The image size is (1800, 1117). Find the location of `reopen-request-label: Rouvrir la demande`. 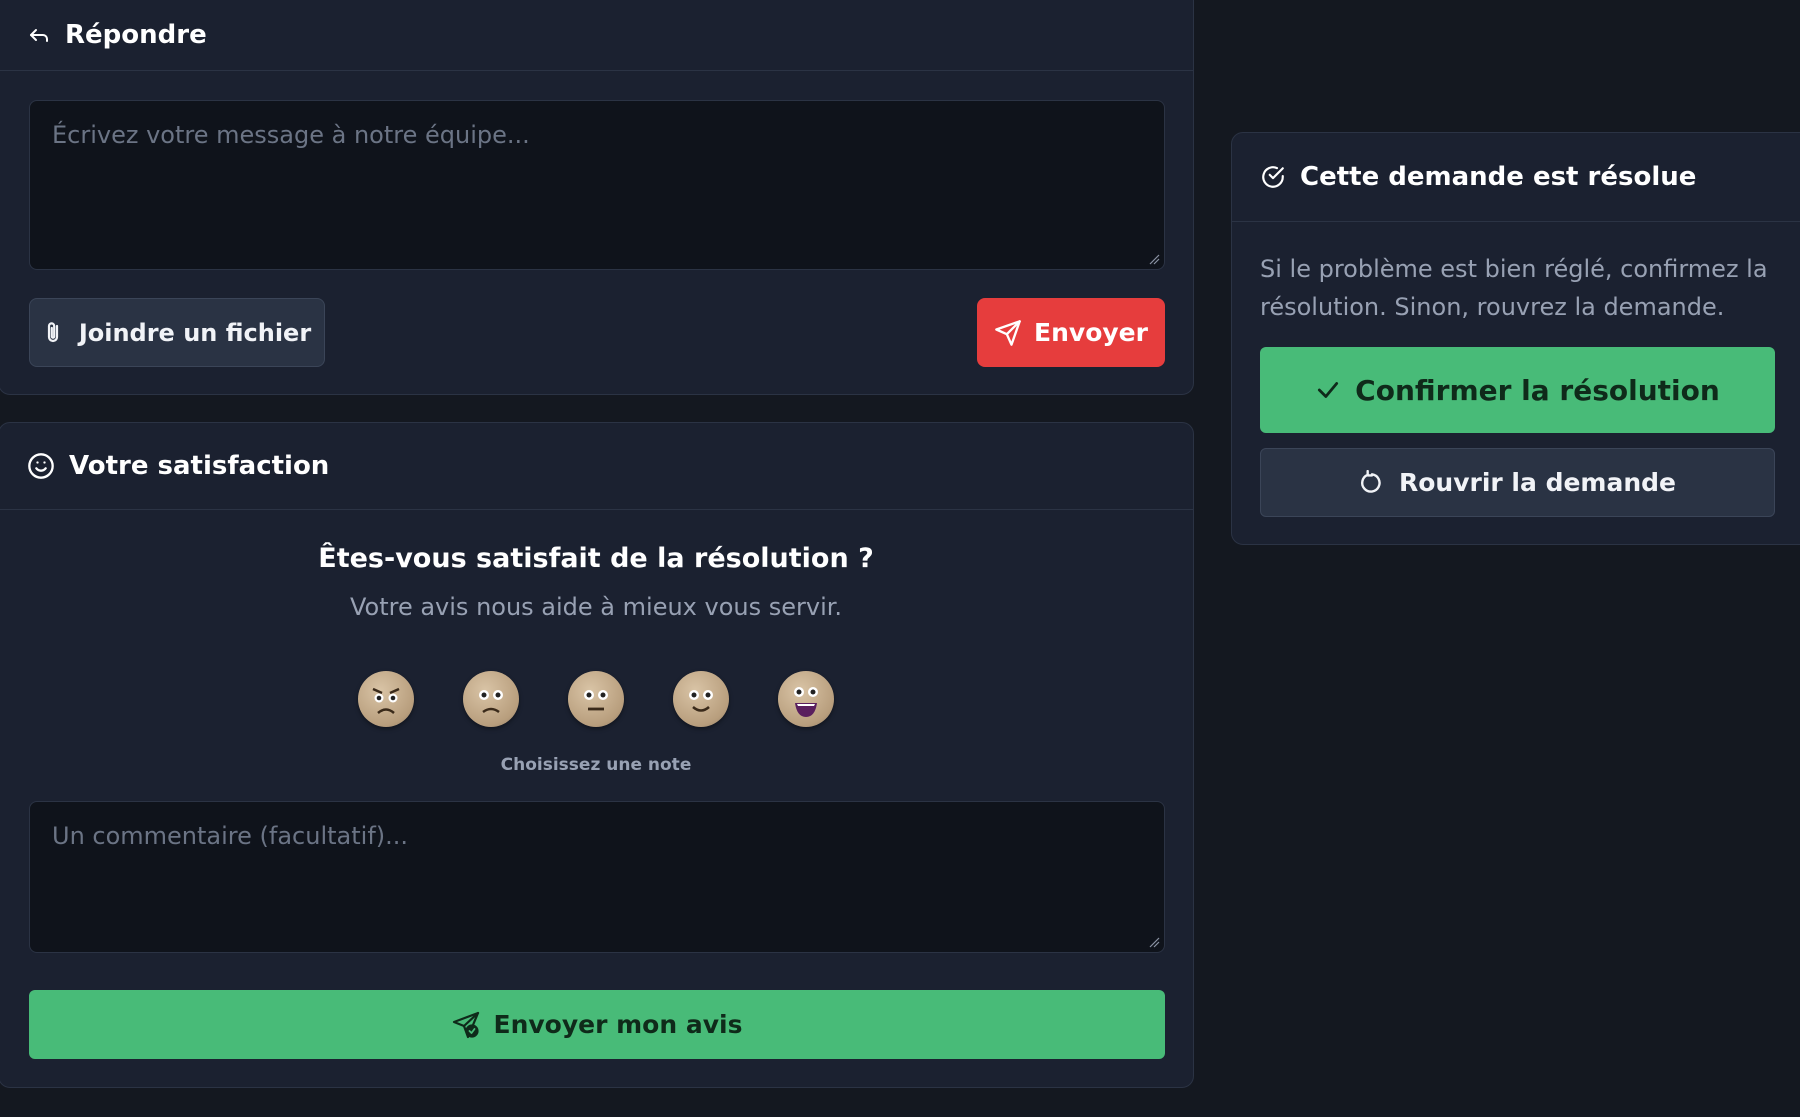

reopen-request-label: Rouvrir la demande is located at coordinates (1537, 482).